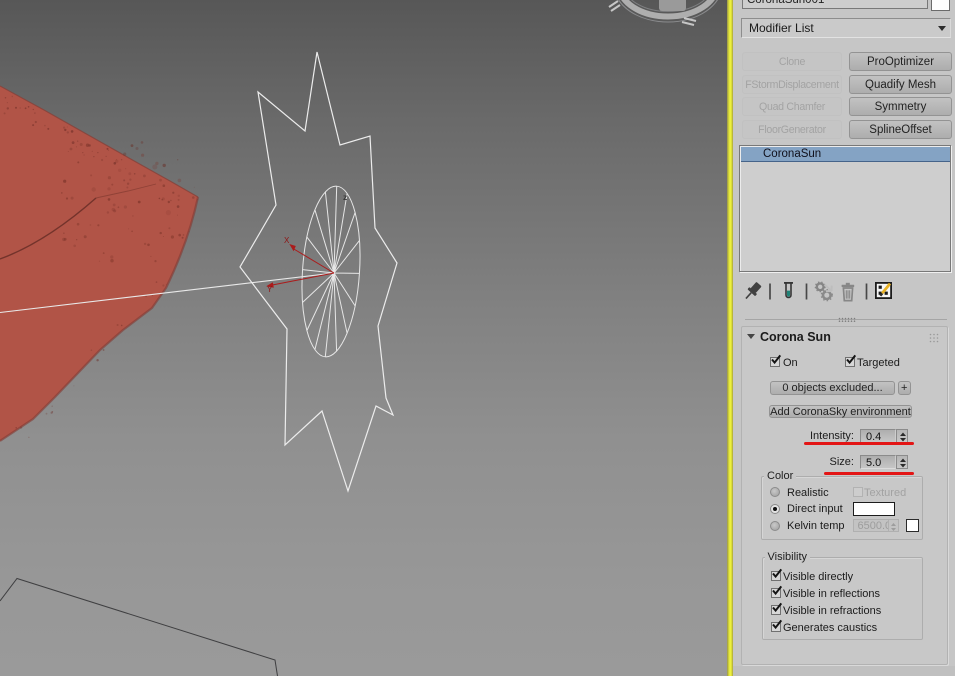 This screenshot has width=955, height=676. What do you see at coordinates (345, 197) in the screenshot?
I see `svg-text: z` at bounding box center [345, 197].